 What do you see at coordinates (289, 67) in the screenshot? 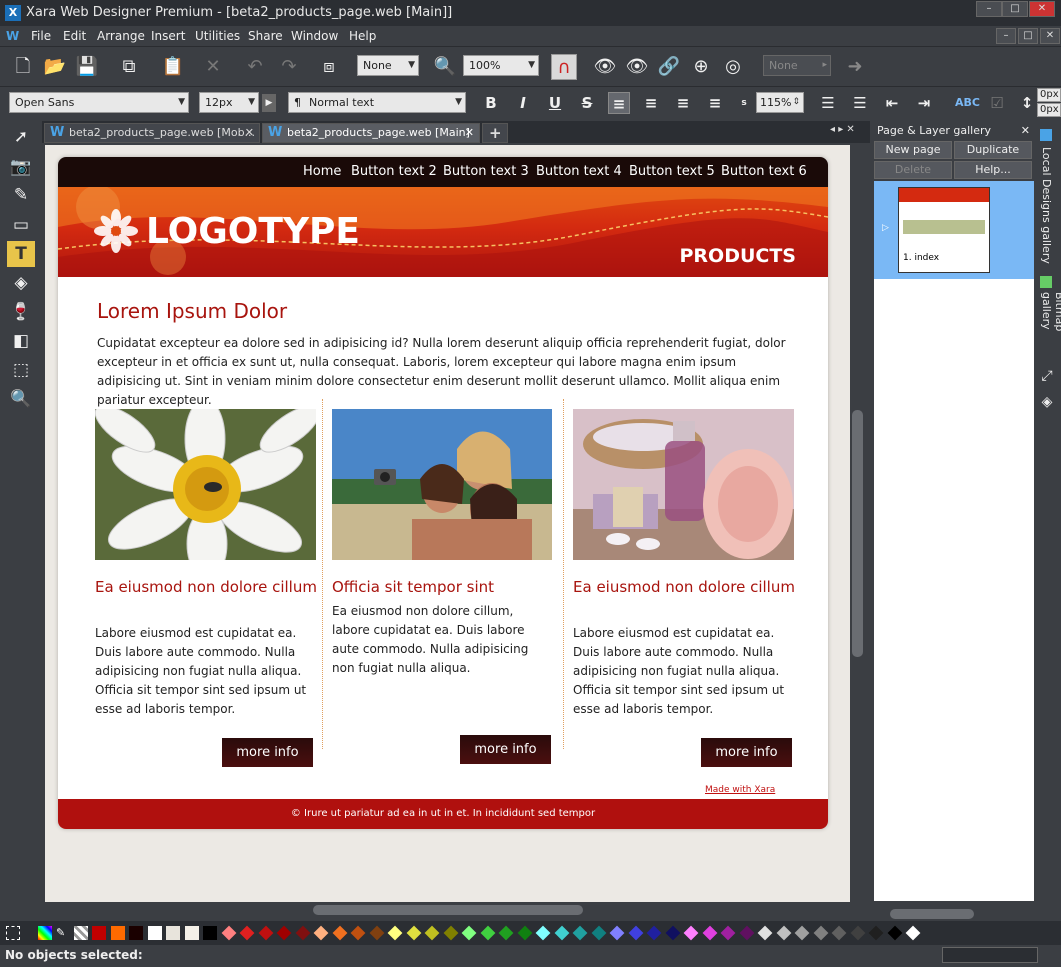
I see `redo-icon: ↷` at bounding box center [289, 67].